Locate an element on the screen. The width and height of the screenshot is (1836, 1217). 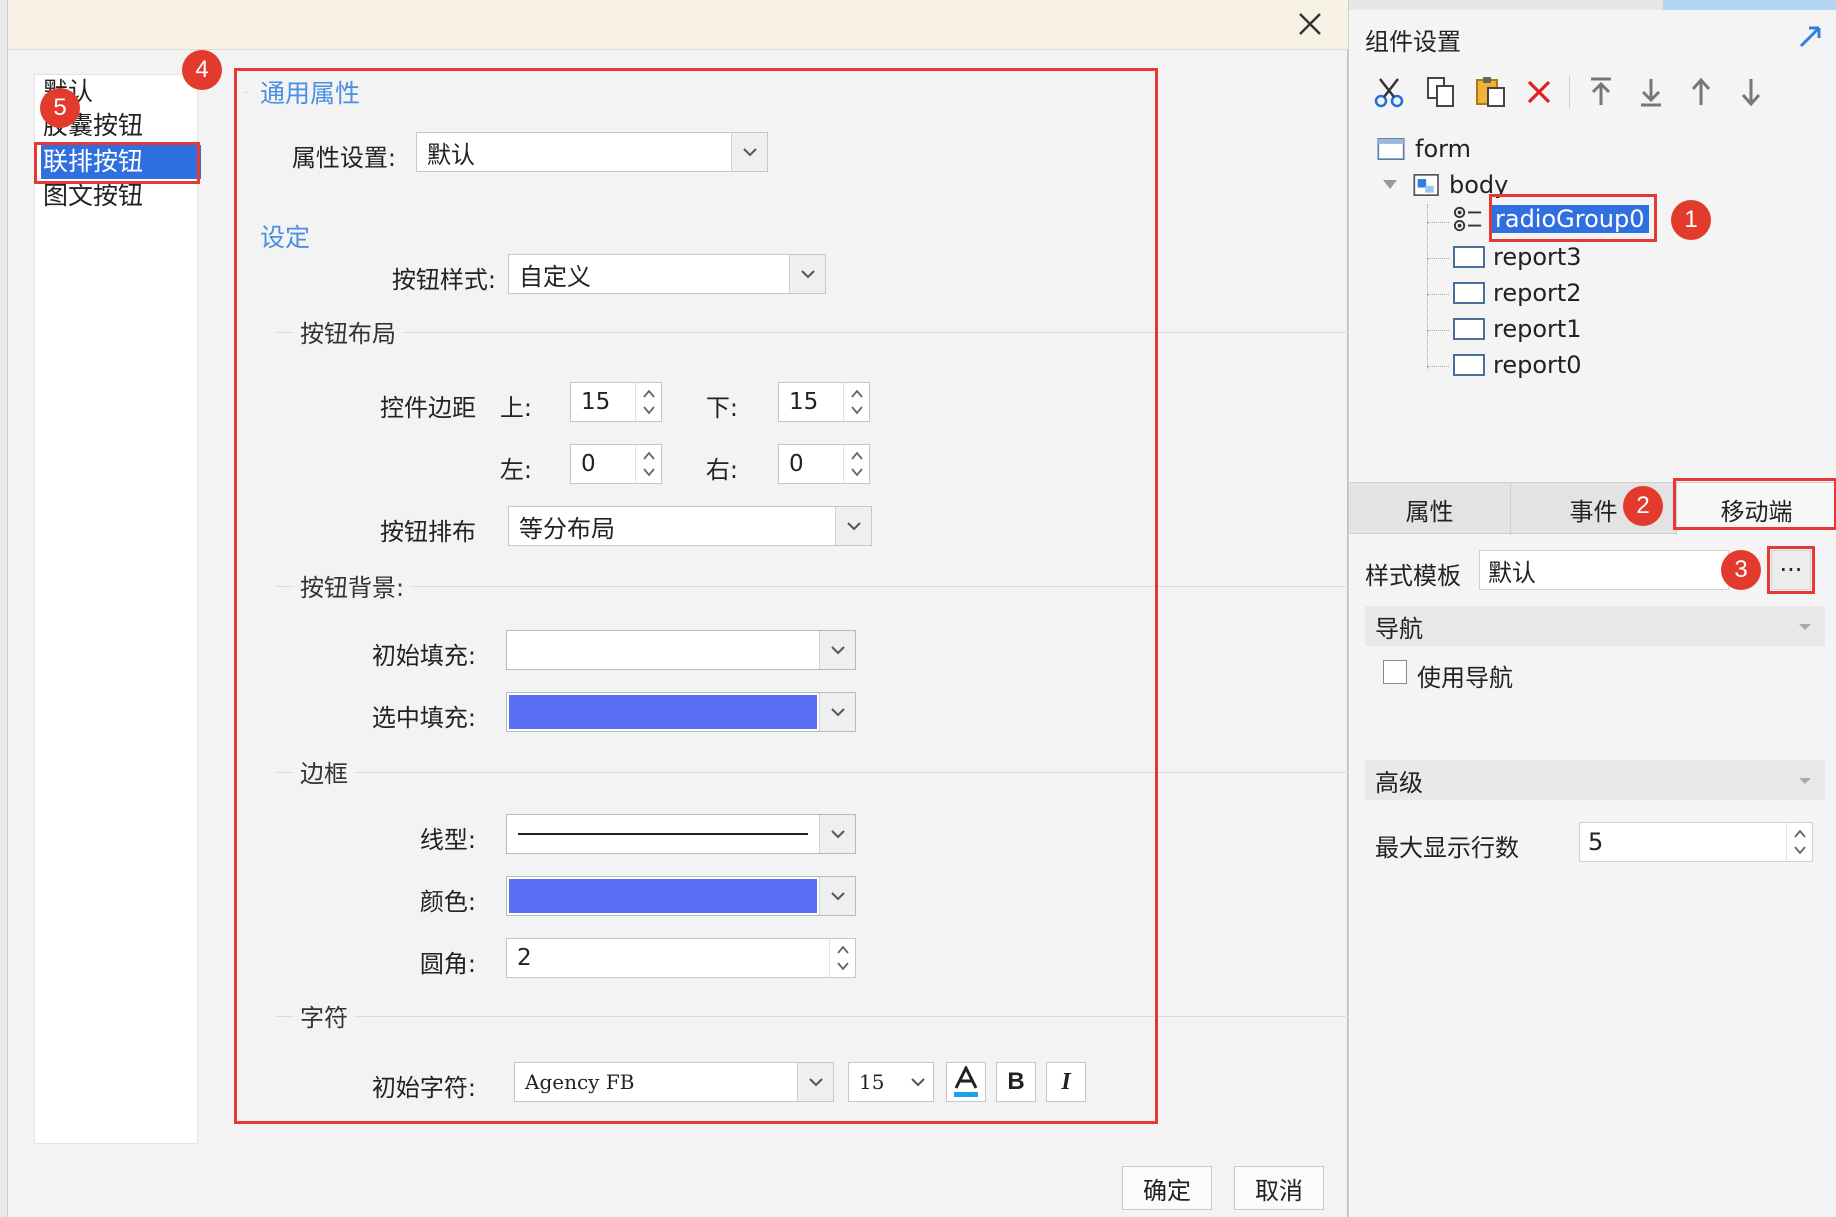
tree-node-body: body is located at coordinates (1444, 185).